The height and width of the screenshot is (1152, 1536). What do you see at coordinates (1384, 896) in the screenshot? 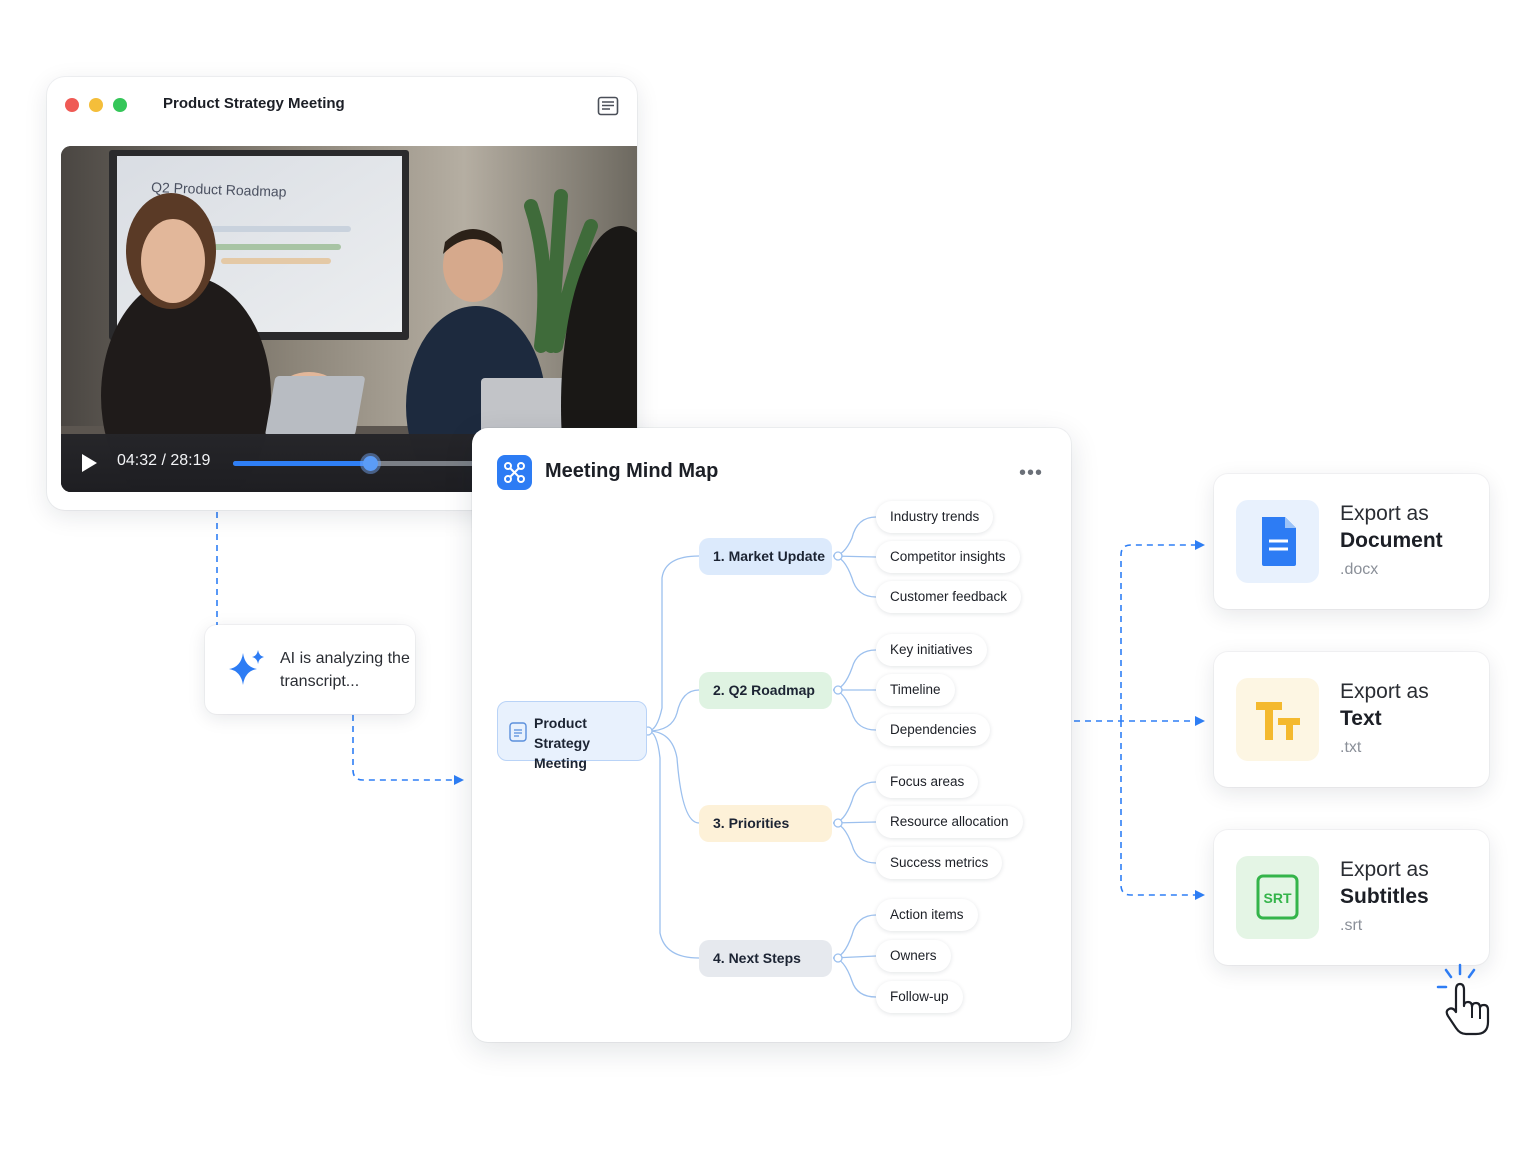
I see `export-subtitles-label: Subtitles` at bounding box center [1384, 896].